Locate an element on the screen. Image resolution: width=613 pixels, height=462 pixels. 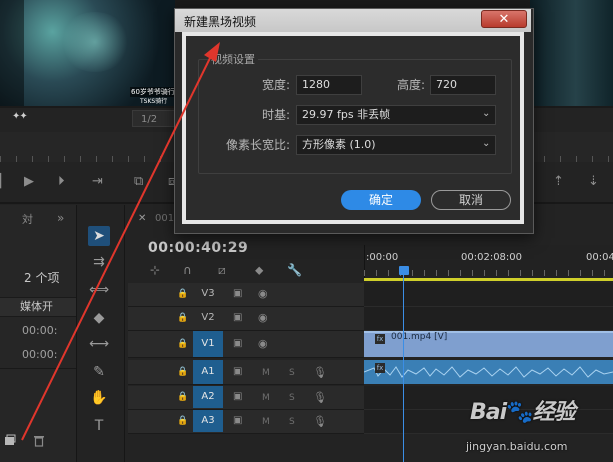
sequence-tab: 001 is located at coordinates (164, 218).